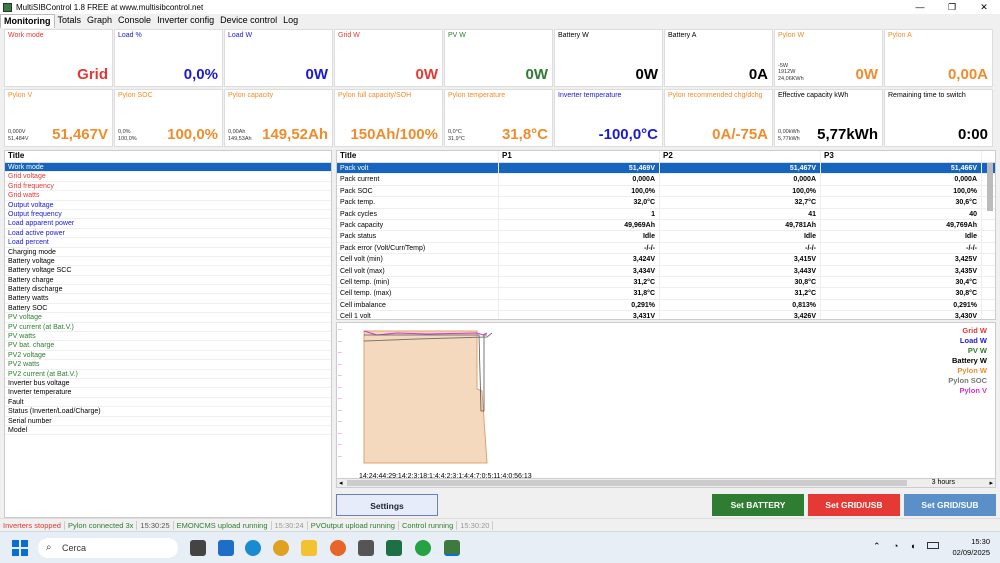  What do you see at coordinates (168, 384) in the screenshot?
I see `list-item-inverter-bus-voltage: Inverter bus voltage` at bounding box center [168, 384].